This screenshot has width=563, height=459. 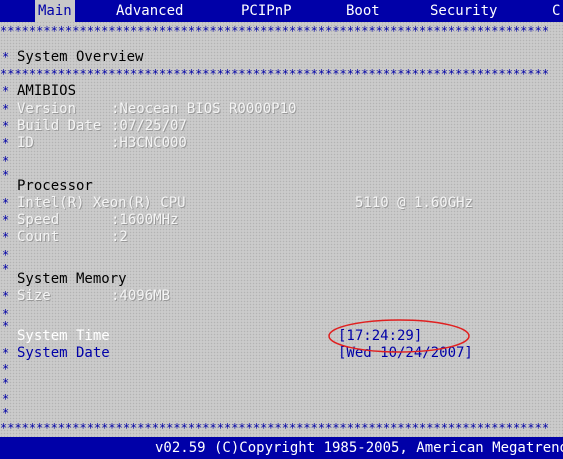 What do you see at coordinates (34, 296) in the screenshot?
I see `memory-size-label: Size` at bounding box center [34, 296].